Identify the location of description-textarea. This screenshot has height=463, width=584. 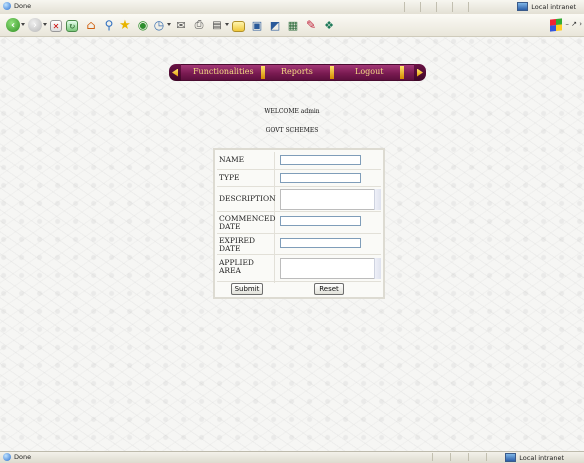
(330, 199).